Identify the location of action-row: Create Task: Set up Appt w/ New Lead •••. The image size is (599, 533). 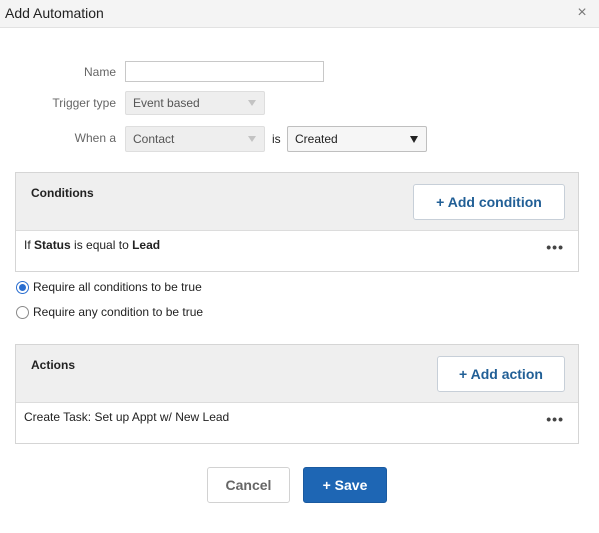
(297, 423).